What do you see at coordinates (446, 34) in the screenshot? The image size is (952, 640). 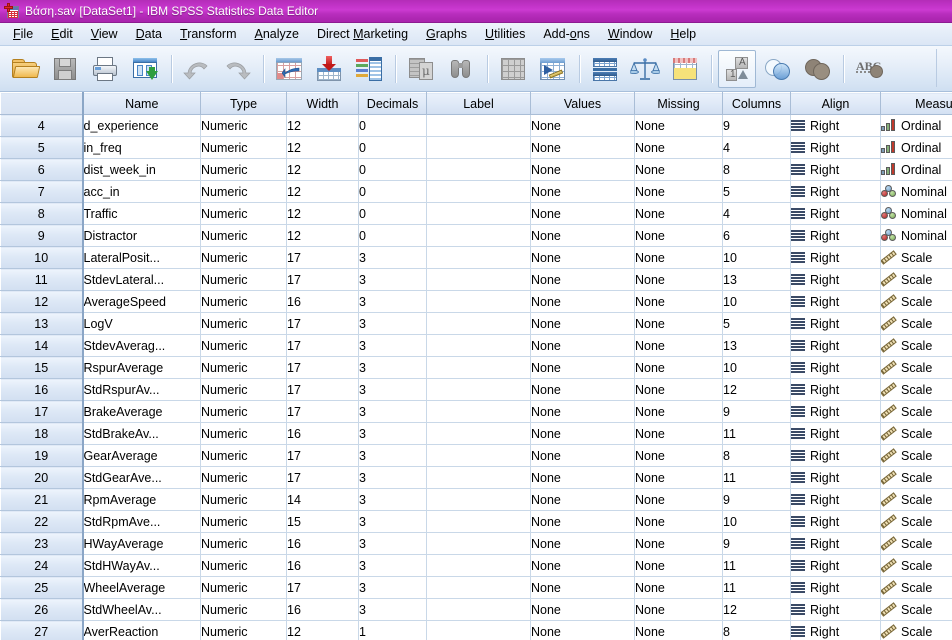 I see `menu-graphs: Graphs` at bounding box center [446, 34].